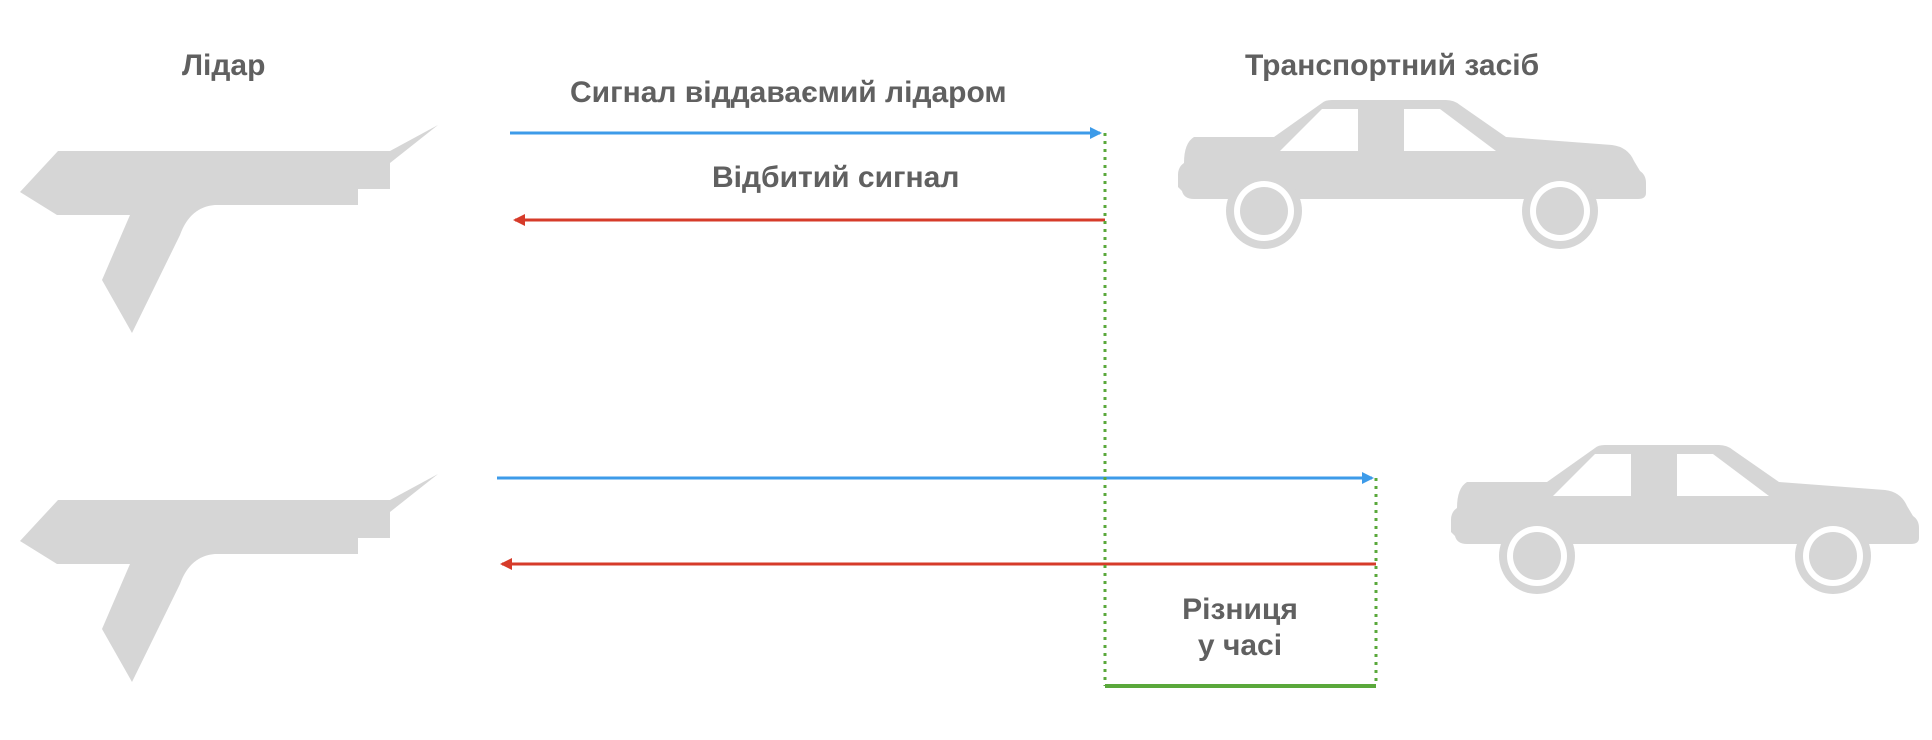  I want to click on car-icon-bottom, so click(1685, 519).